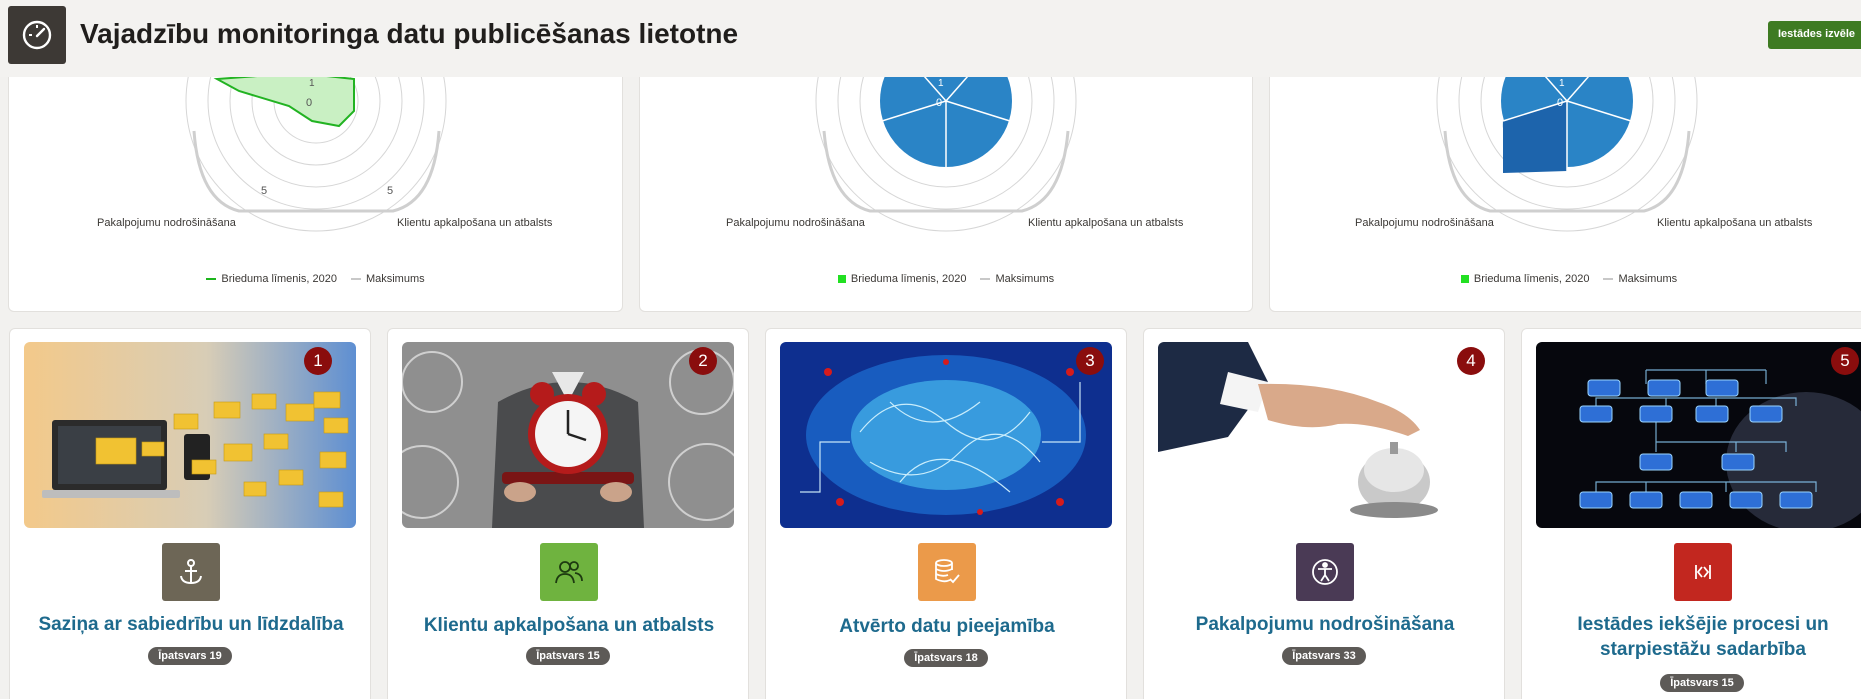 The height and width of the screenshot is (699, 1861). I want to click on category-tile-3: 3 Atvērto datu pieejamība Īpatsvars 18, so click(946, 513).